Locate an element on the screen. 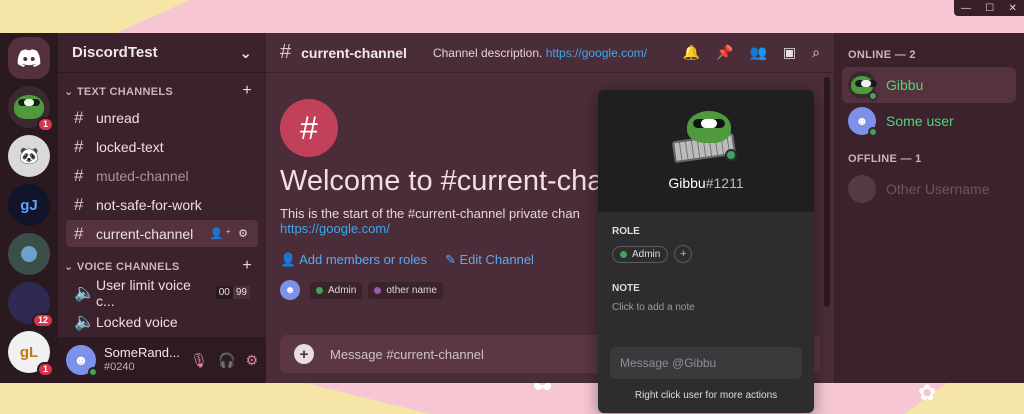 The width and height of the screenshot is (1024, 414). channel-label: current-channel is located at coordinates (145, 233).